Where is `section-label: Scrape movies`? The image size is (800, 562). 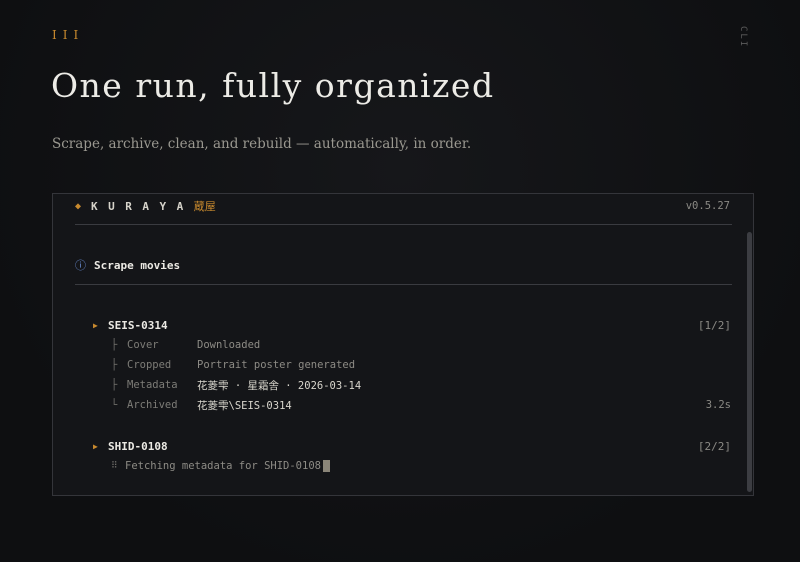
section-label: Scrape movies is located at coordinates (137, 265).